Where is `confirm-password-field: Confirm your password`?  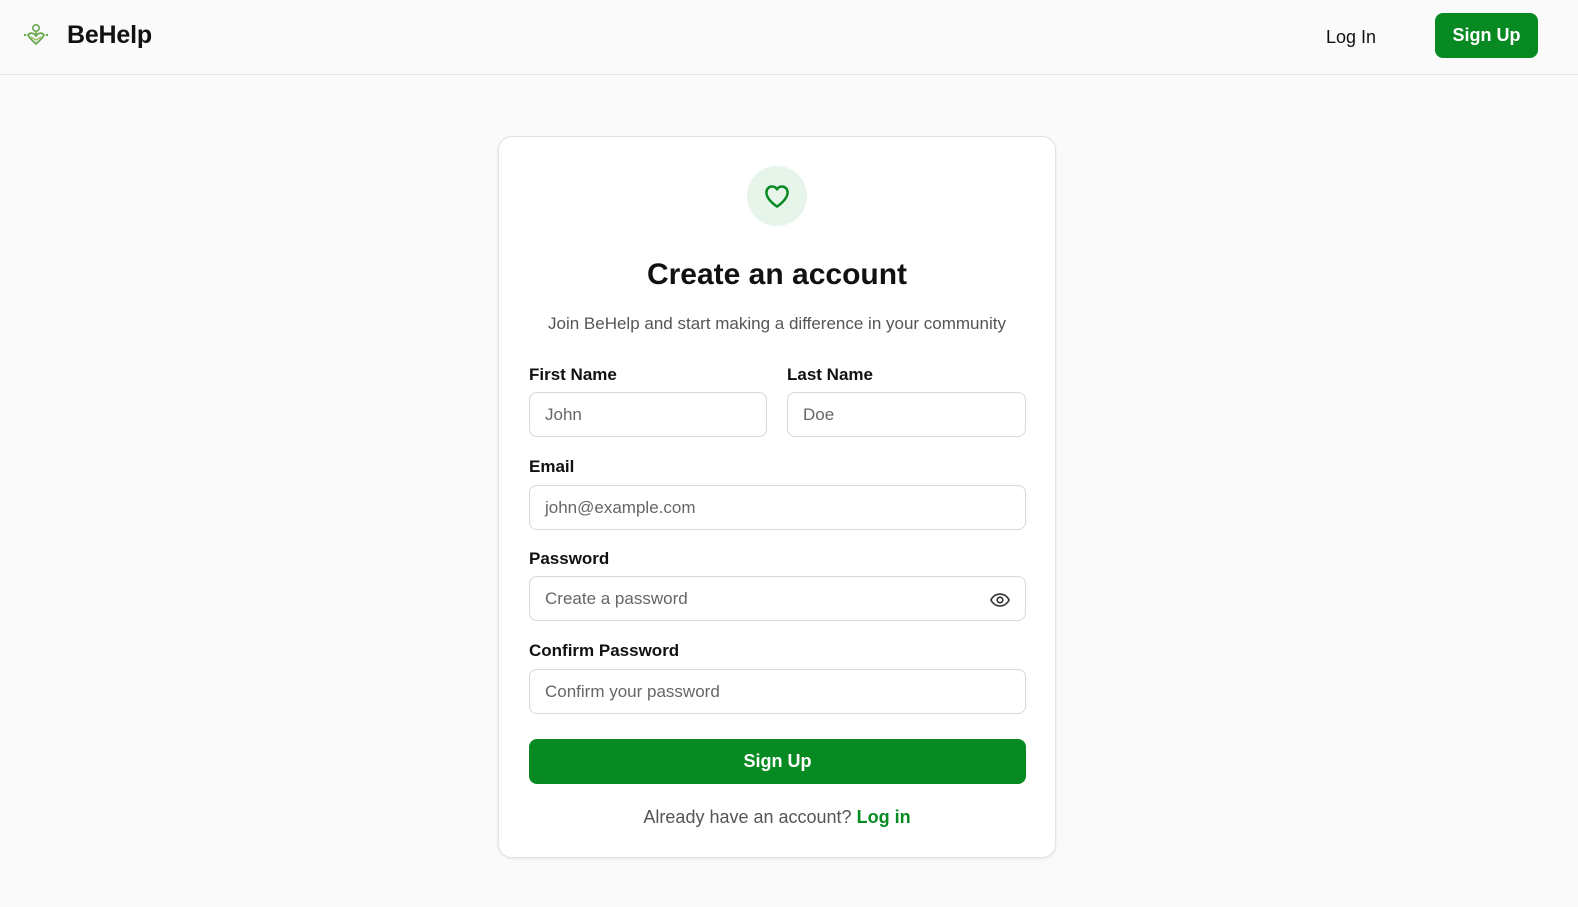 confirm-password-field: Confirm your password is located at coordinates (777, 691).